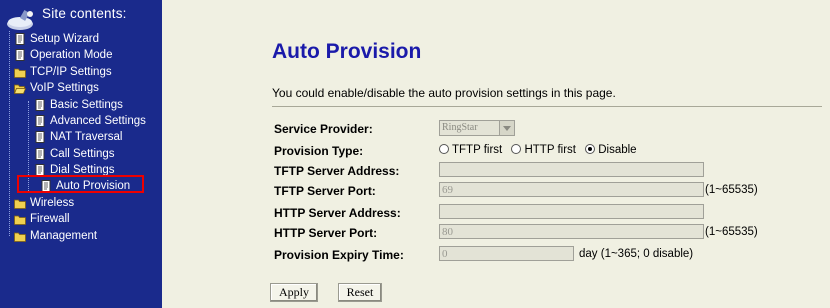 This screenshot has width=830, height=308. What do you see at coordinates (731, 232) in the screenshot?
I see `http-port-range: (1~65535)` at bounding box center [731, 232].